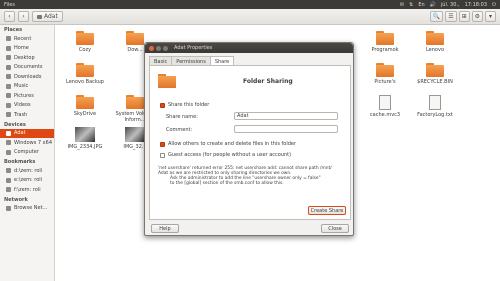 Image resolution: width=500 pixels, height=281 pixels. I want to click on power-icon: ⏻, so click(494, 5).